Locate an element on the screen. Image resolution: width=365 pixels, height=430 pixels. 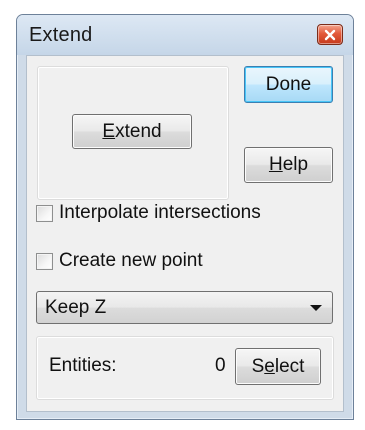
close-icon is located at coordinates (330, 34).